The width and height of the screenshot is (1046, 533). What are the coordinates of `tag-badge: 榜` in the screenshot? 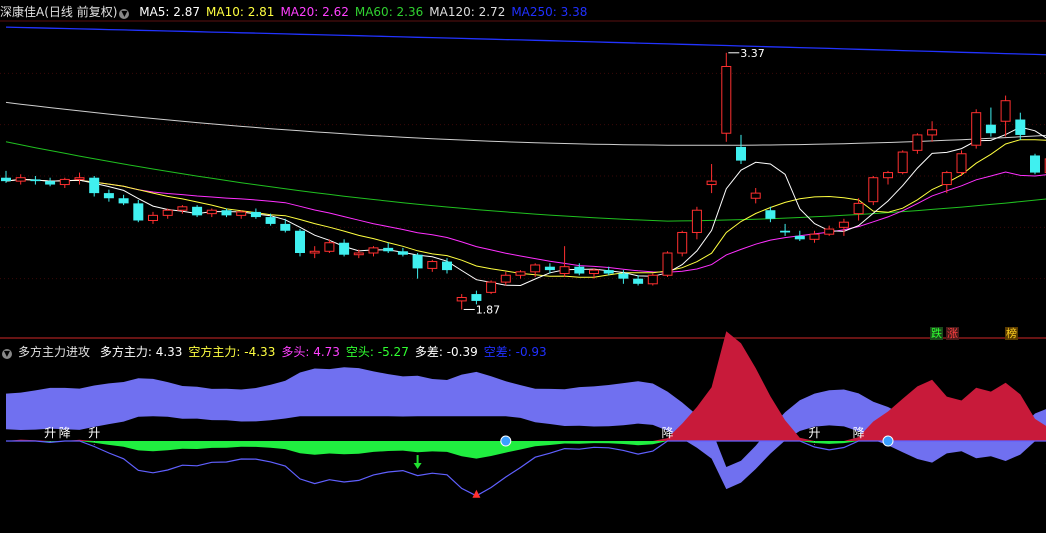 It's located at (1011, 333).